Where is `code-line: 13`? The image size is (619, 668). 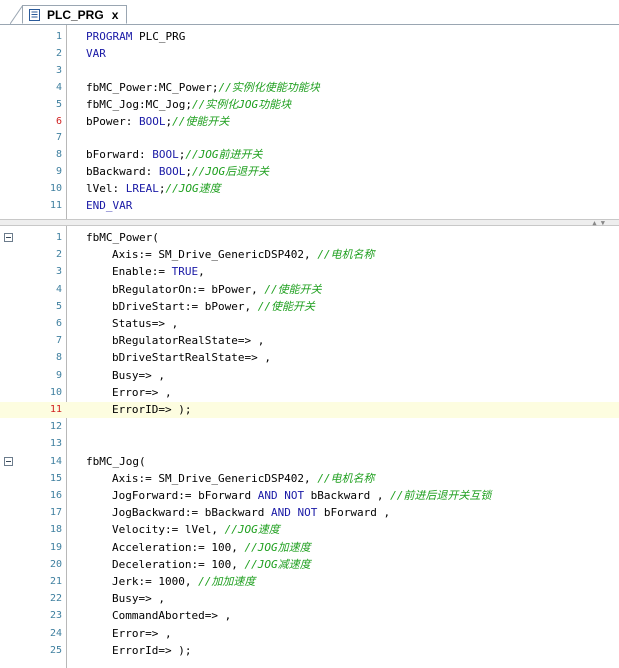 code-line: 13 is located at coordinates (309, 444).